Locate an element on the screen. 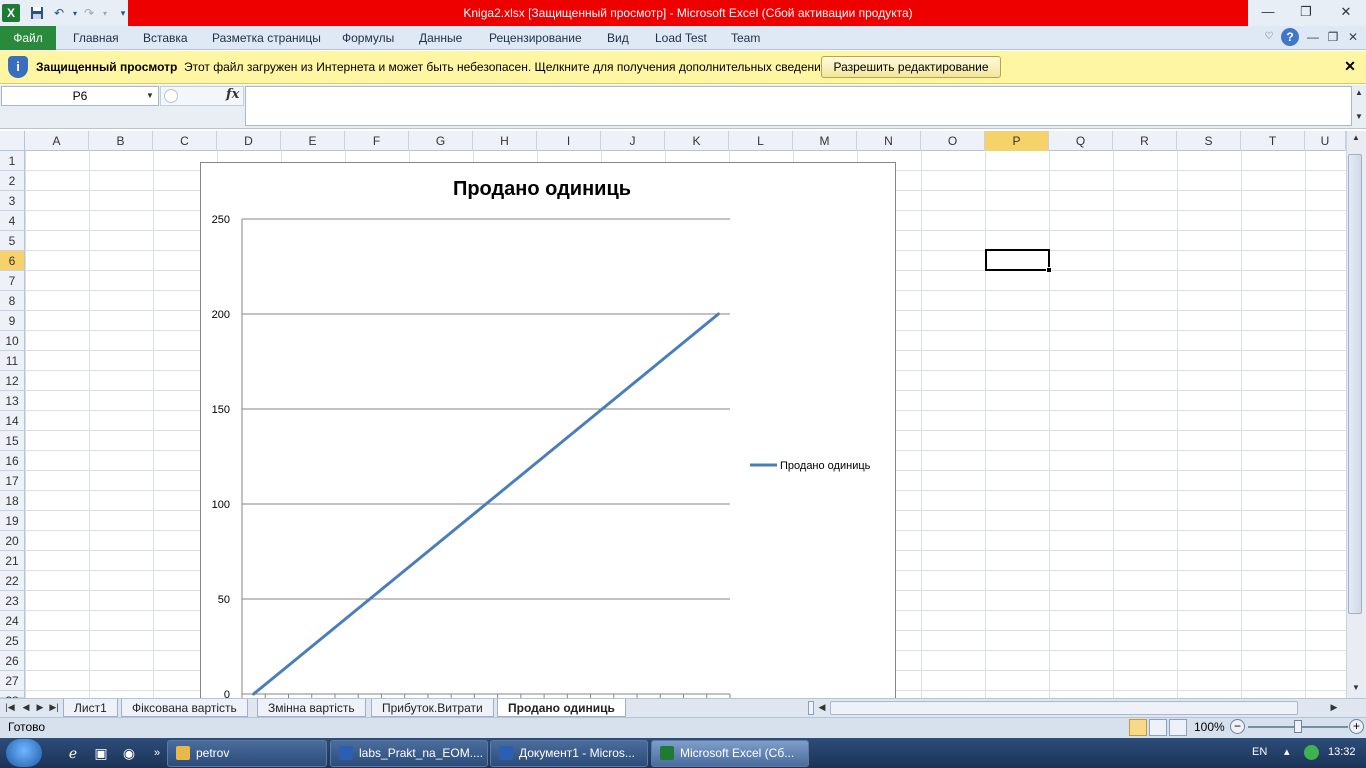 Image resolution: width=1366 pixels, height=768 pixels. collapse-formula-bar-icon: ▼ is located at coordinates (1359, 118).